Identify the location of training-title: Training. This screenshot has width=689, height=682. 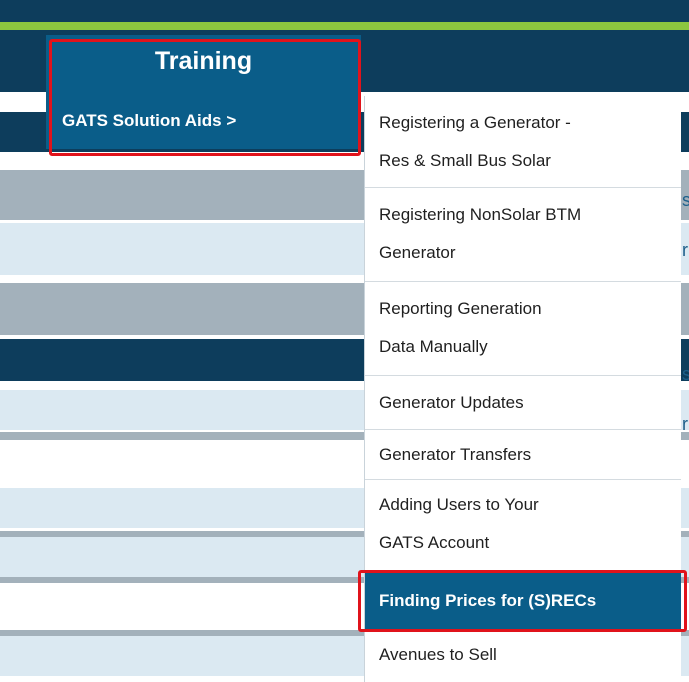
(203, 61).